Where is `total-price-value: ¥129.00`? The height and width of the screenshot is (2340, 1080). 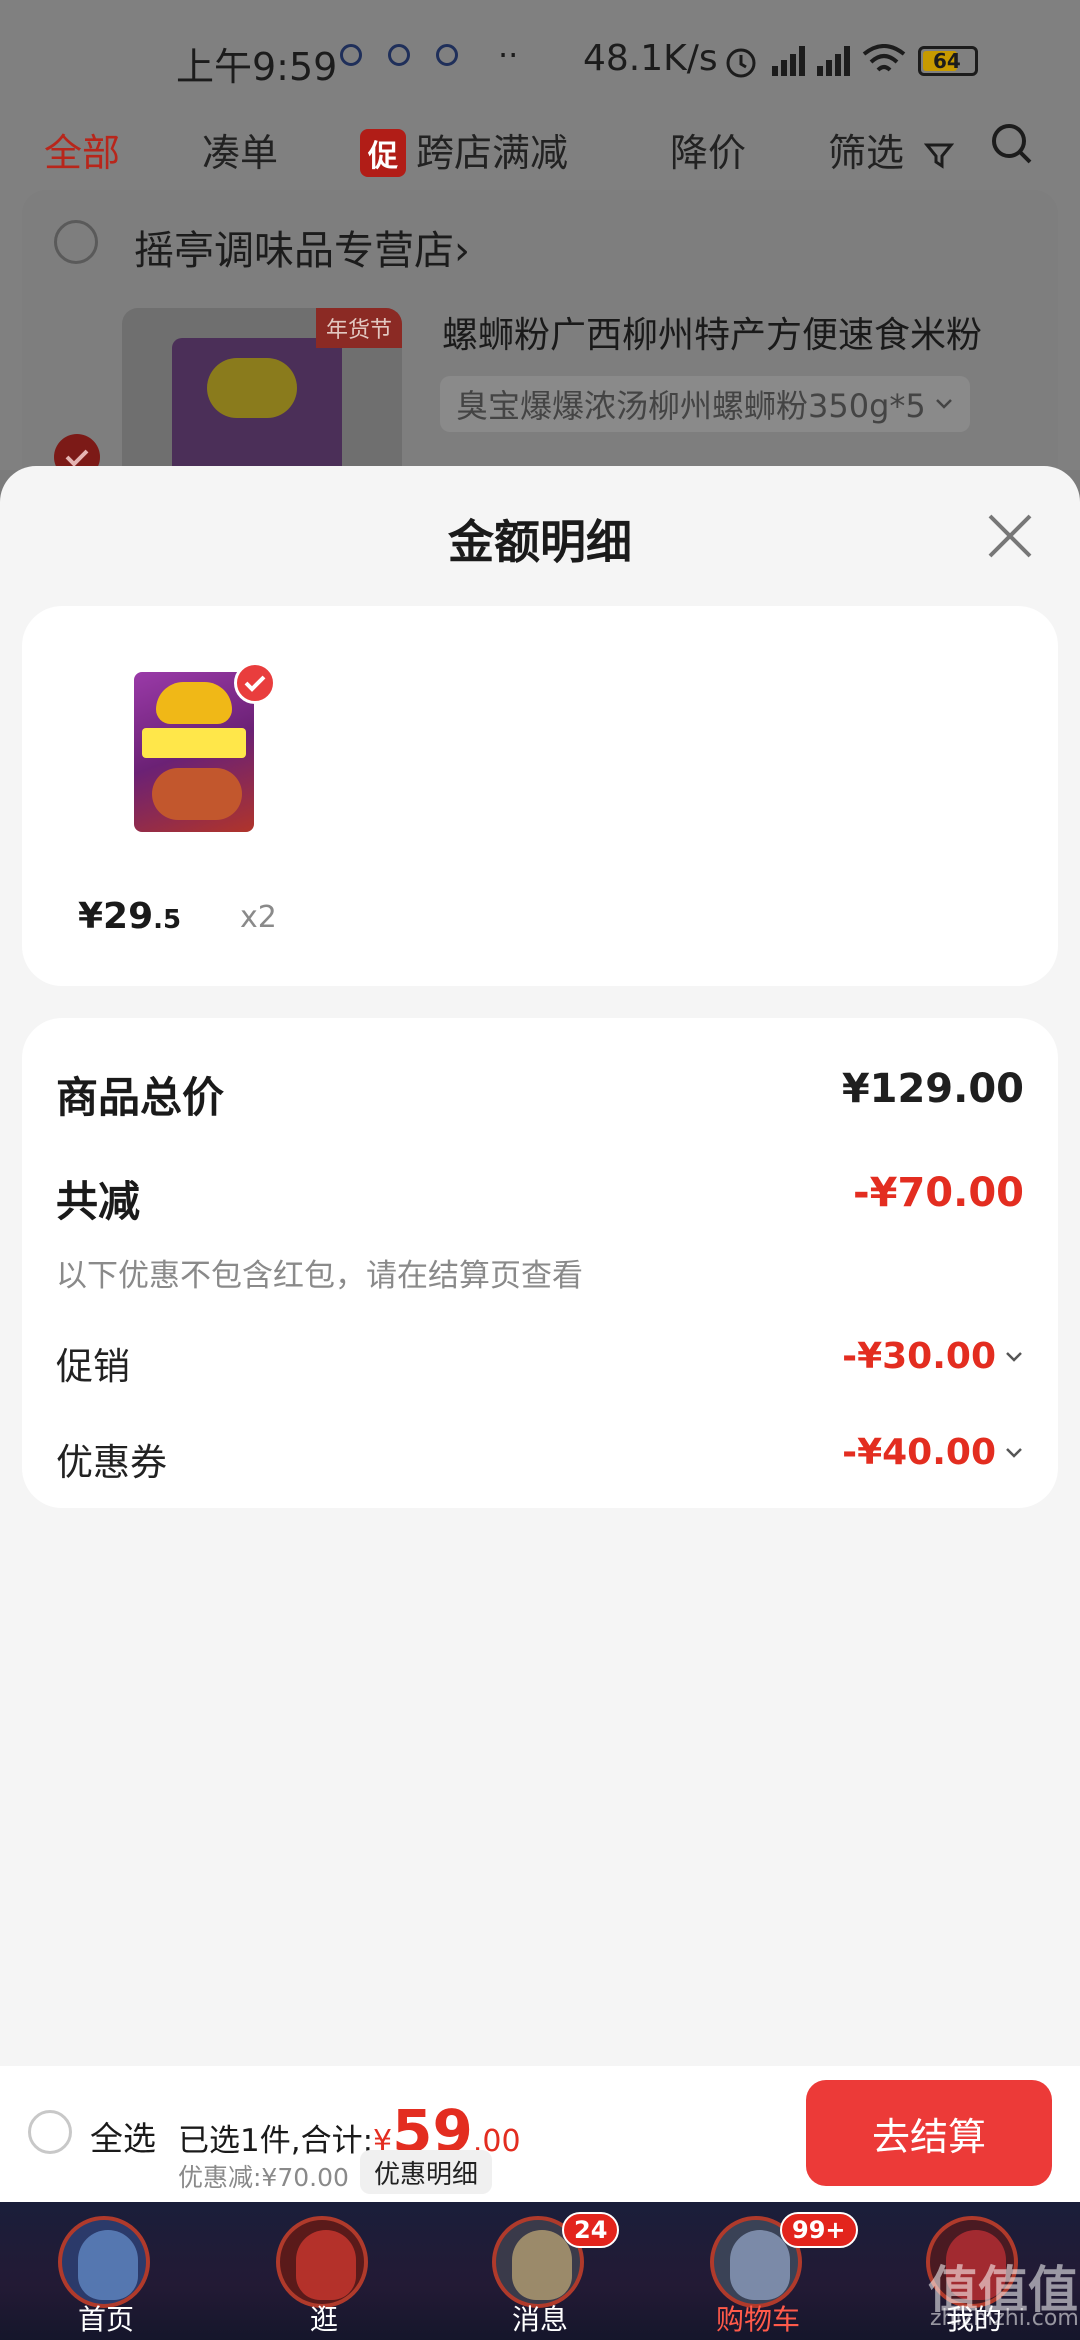
total-price-value: ¥129.00 is located at coordinates (932, 1089).